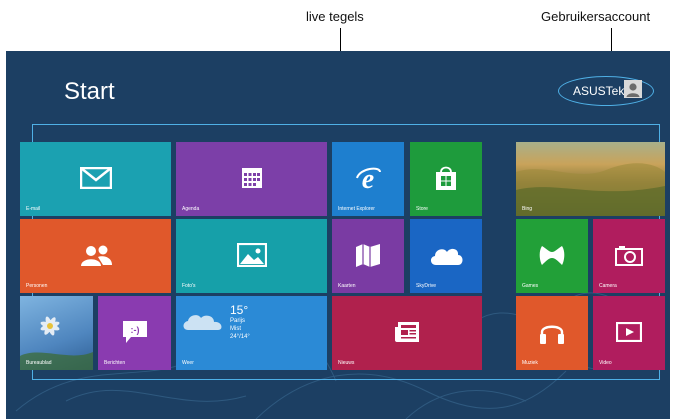  Describe the element at coordinates (33, 209) in the screenshot. I see `tile-email-label: E-mail` at that location.